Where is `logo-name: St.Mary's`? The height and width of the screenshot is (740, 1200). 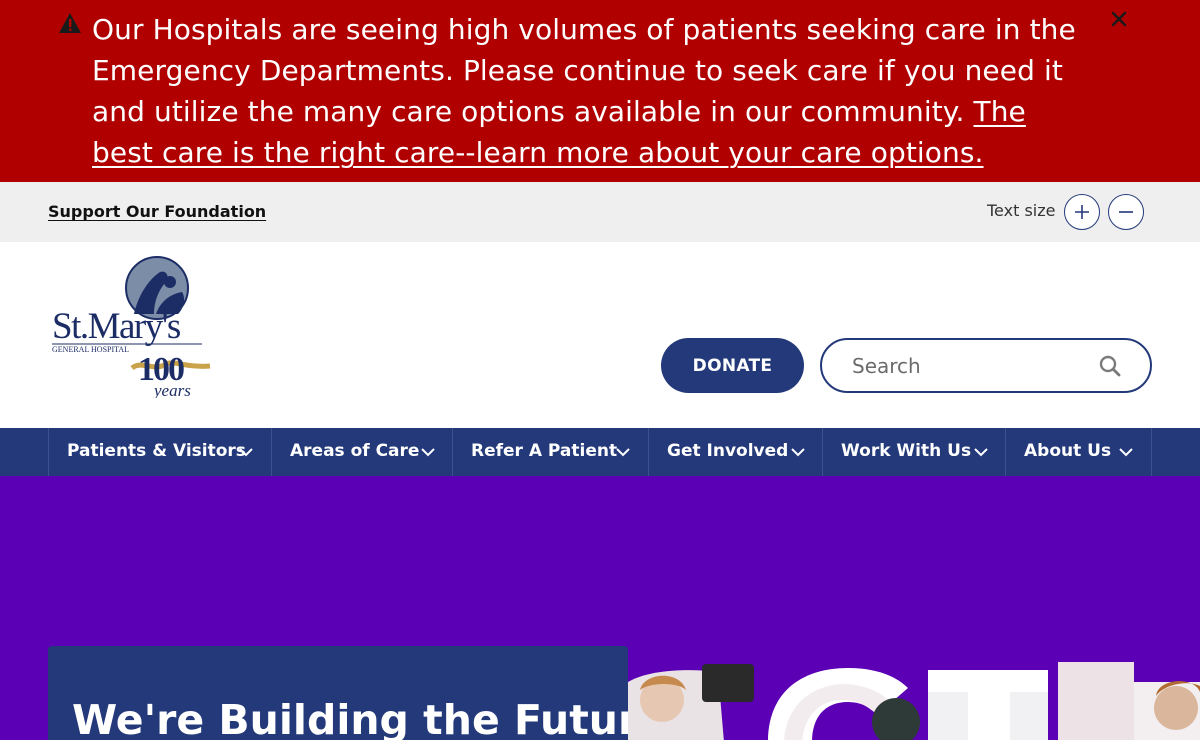
logo-name: St.Mary's is located at coordinates (116, 326).